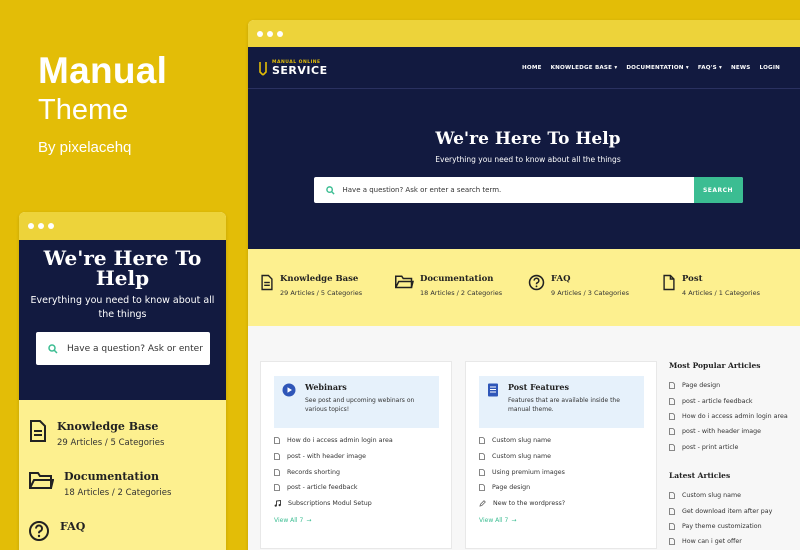 Image resolution: width=800 pixels, height=550 pixels. I want to click on nav-item-login: LOGIN, so click(770, 68).